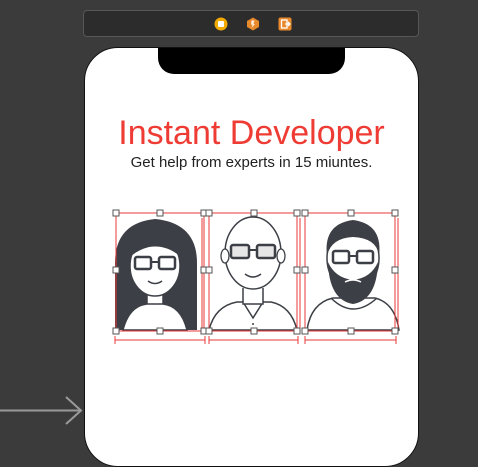 The image size is (478, 467). Describe the element at coordinates (285, 24) in the screenshot. I see `exit-icon` at that location.